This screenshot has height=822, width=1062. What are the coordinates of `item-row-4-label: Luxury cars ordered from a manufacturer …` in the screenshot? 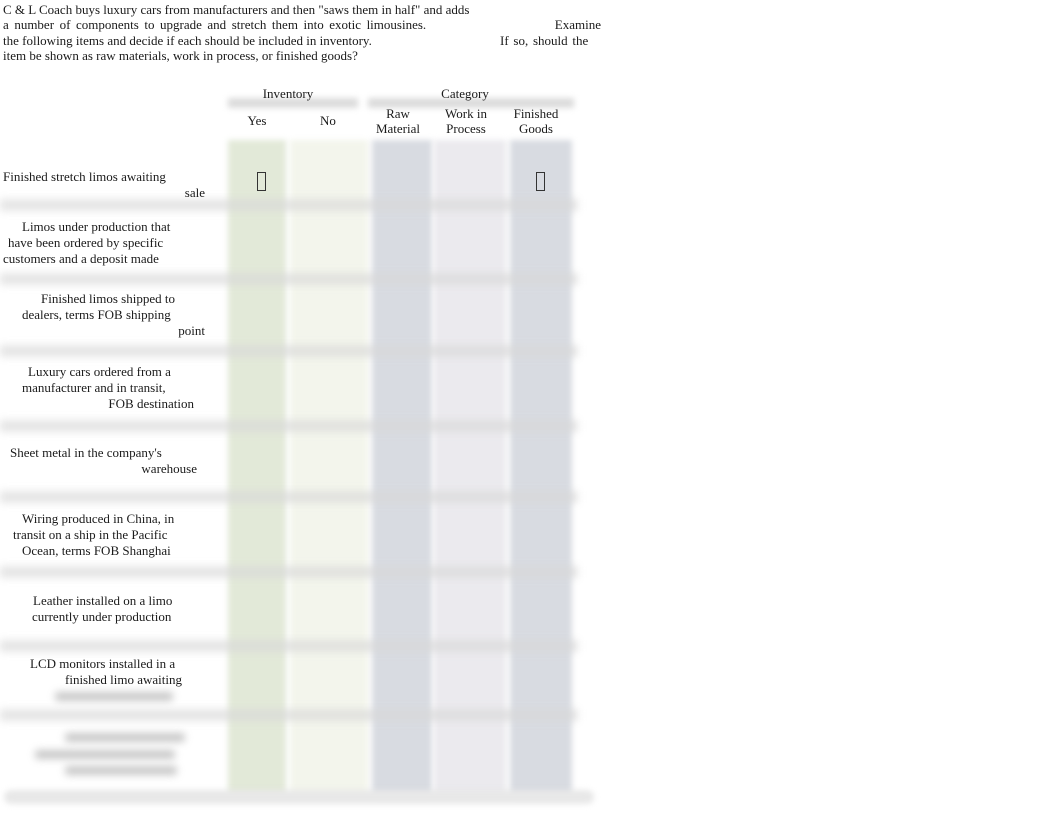 It's located at (98, 388).